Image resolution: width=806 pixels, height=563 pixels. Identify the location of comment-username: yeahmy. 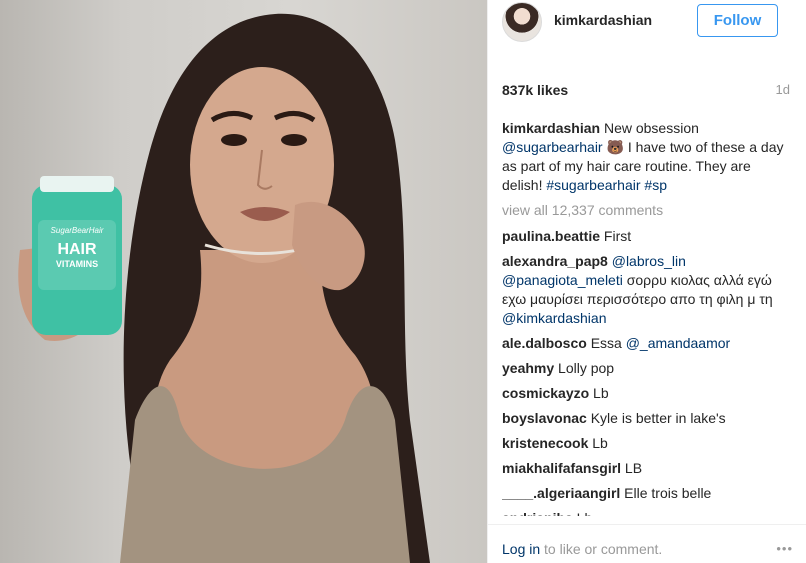
(528, 368).